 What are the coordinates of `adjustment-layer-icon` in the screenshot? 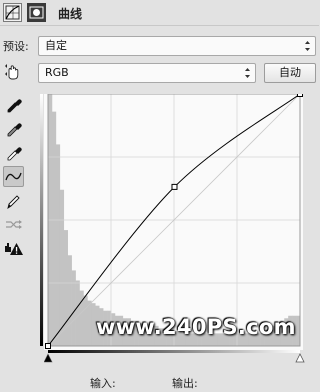 It's located at (12, 12).